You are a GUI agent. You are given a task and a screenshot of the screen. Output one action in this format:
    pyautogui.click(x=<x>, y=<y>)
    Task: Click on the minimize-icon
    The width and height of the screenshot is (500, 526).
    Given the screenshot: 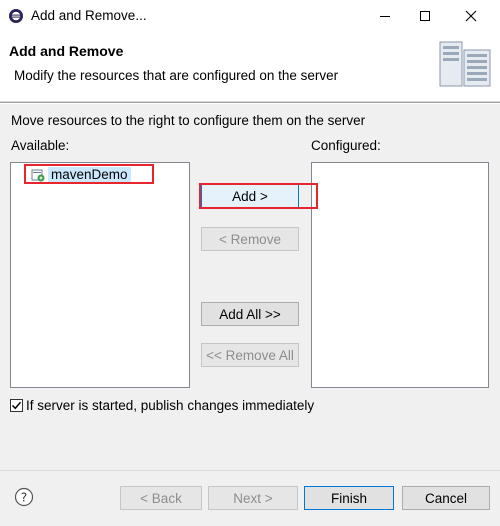 What is the action you would take?
    pyautogui.click(x=385, y=16)
    